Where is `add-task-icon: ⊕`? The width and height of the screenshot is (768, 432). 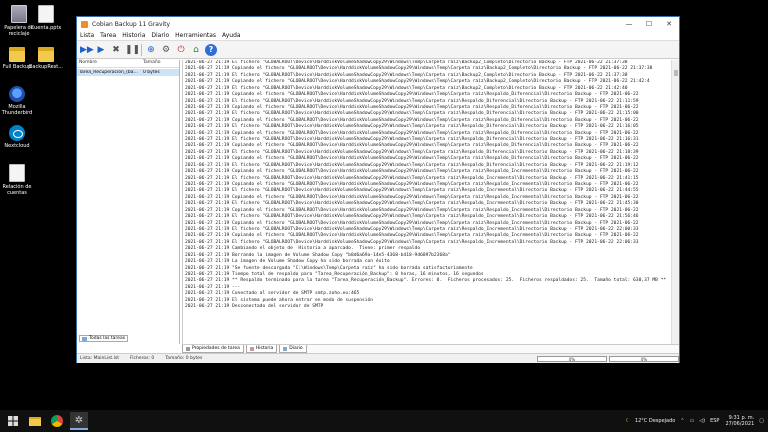 add-task-icon: ⊕ is located at coordinates (151, 50).